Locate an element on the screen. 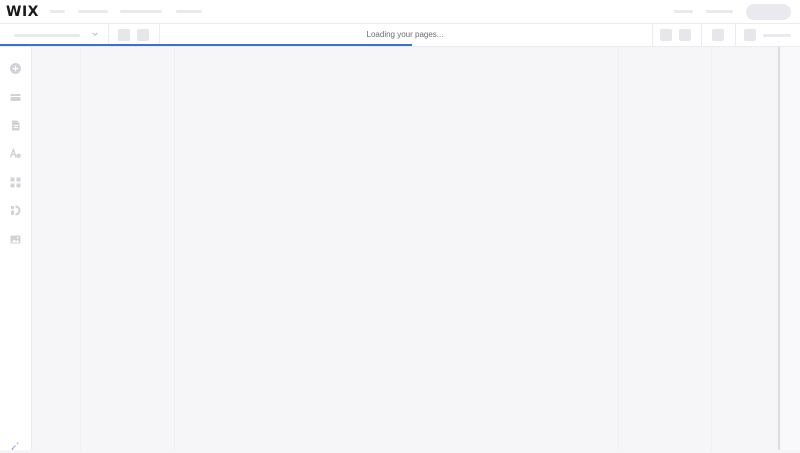 The height and width of the screenshot is (453, 800). media-icon is located at coordinates (15, 239).